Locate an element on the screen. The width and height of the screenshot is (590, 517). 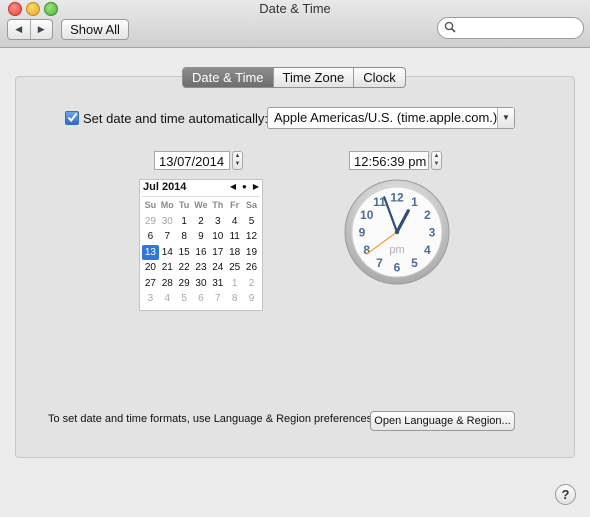
time-field: 12:56:39 pm is located at coordinates (389, 160).